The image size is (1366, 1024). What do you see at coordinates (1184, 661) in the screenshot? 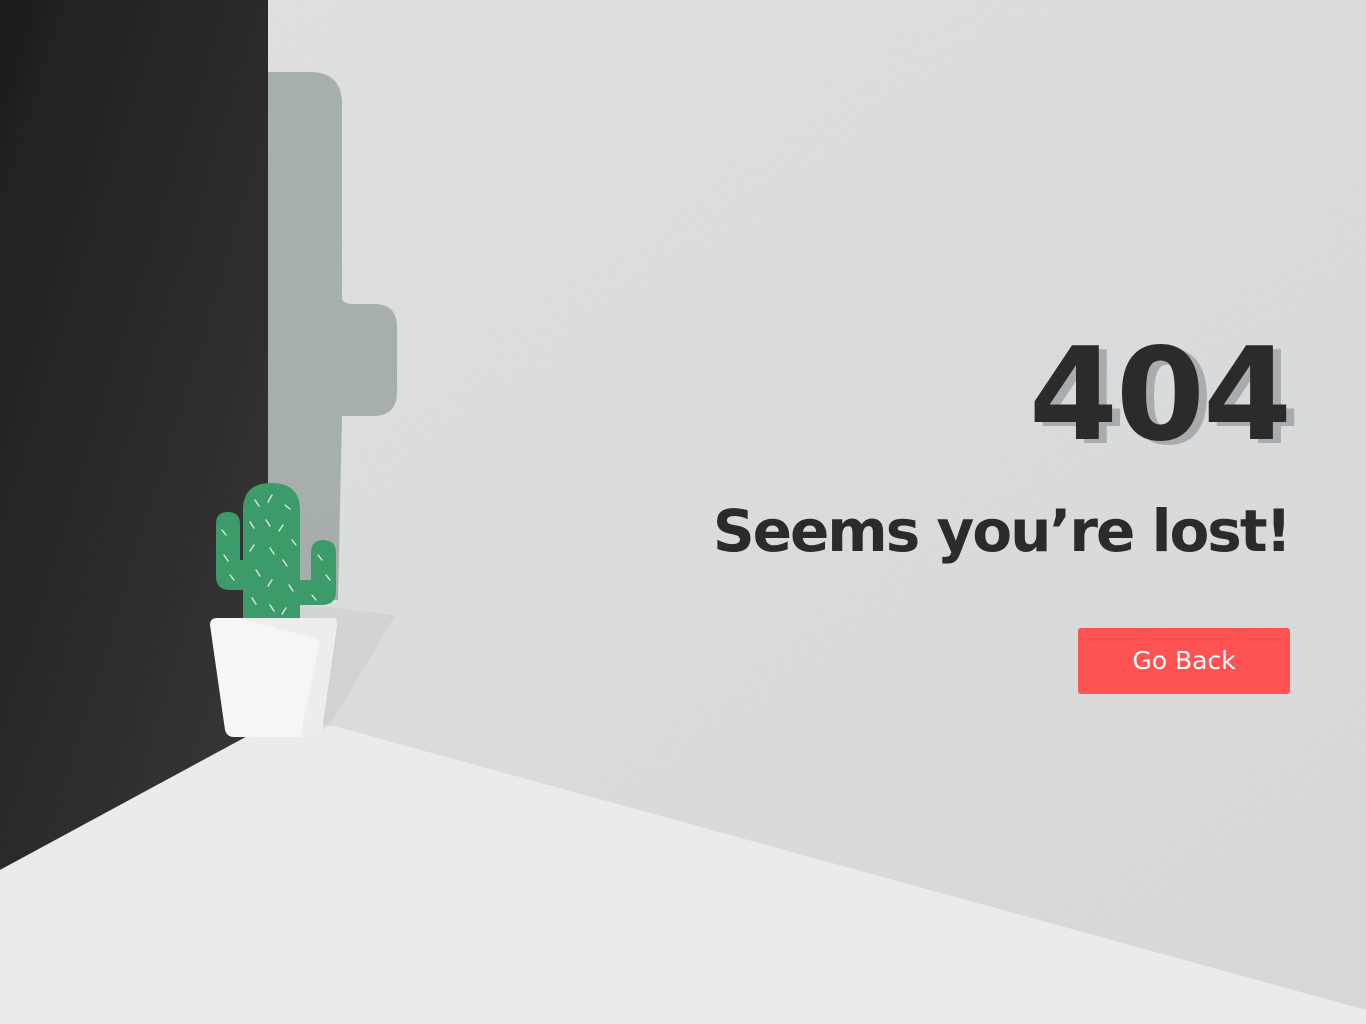
I see `go-back-button: Go Back` at bounding box center [1184, 661].